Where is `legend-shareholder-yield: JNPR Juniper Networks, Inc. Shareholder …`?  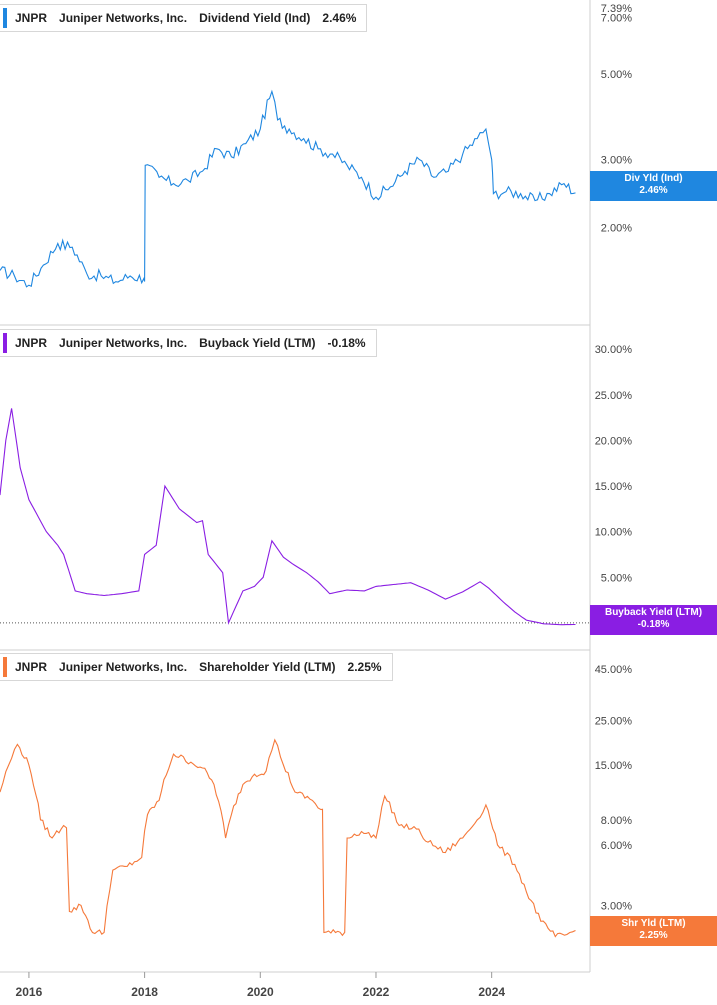 legend-shareholder-yield: JNPR Juniper Networks, Inc. Shareholder … is located at coordinates (196, 667).